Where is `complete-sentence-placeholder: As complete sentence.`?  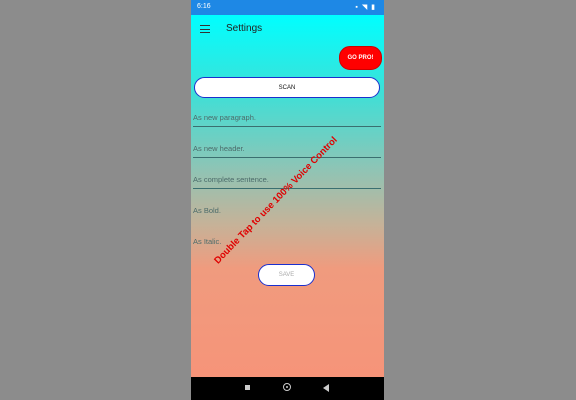 complete-sentence-placeholder: As complete sentence. is located at coordinates (231, 179).